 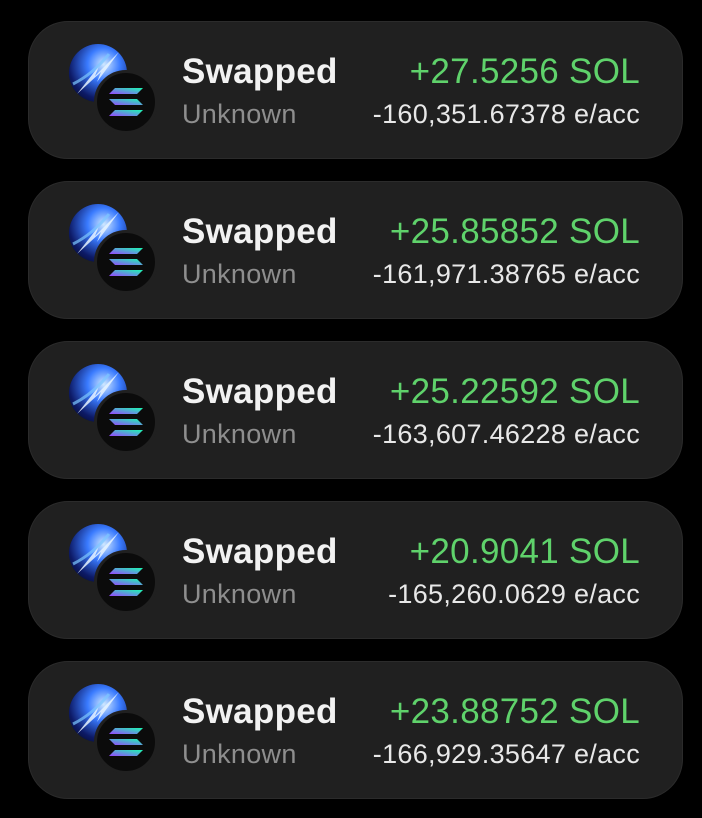 I want to click on transaction-value: -161,971.38765 e/acc, so click(x=506, y=274).